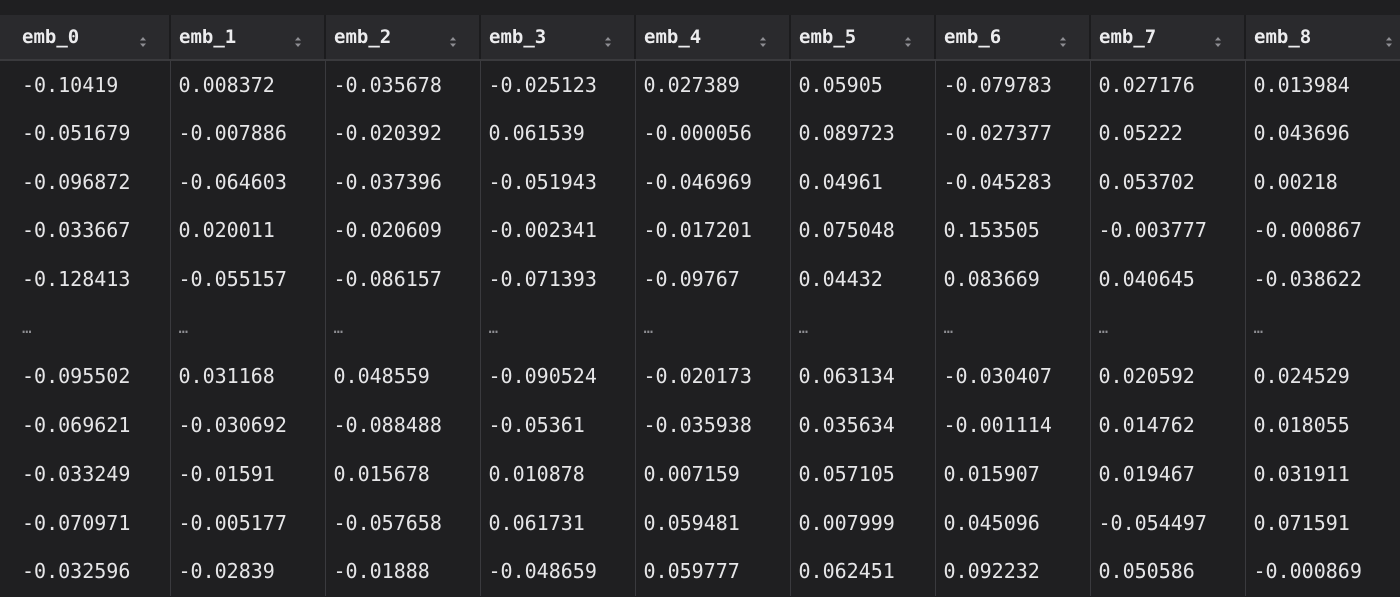  I want to click on table-cell-emb-2: 0.048559, so click(402, 376).